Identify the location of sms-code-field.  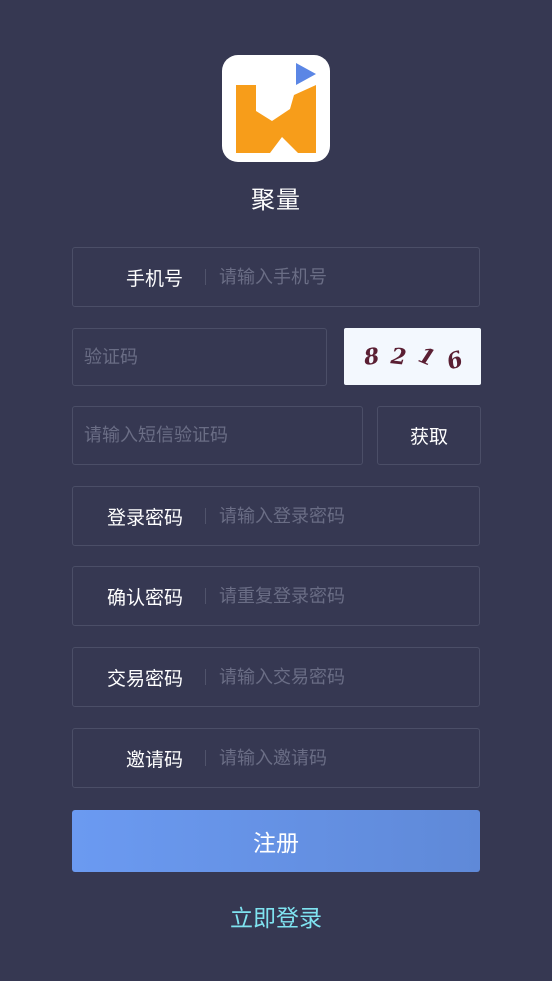
(217, 435).